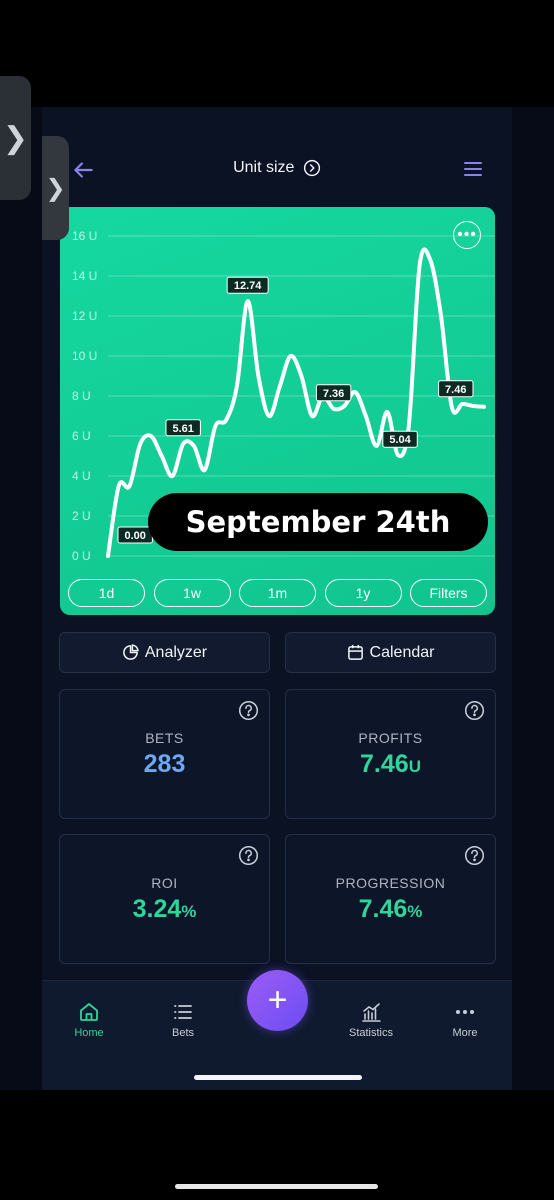  I want to click on frame-left, so click(21, 598).